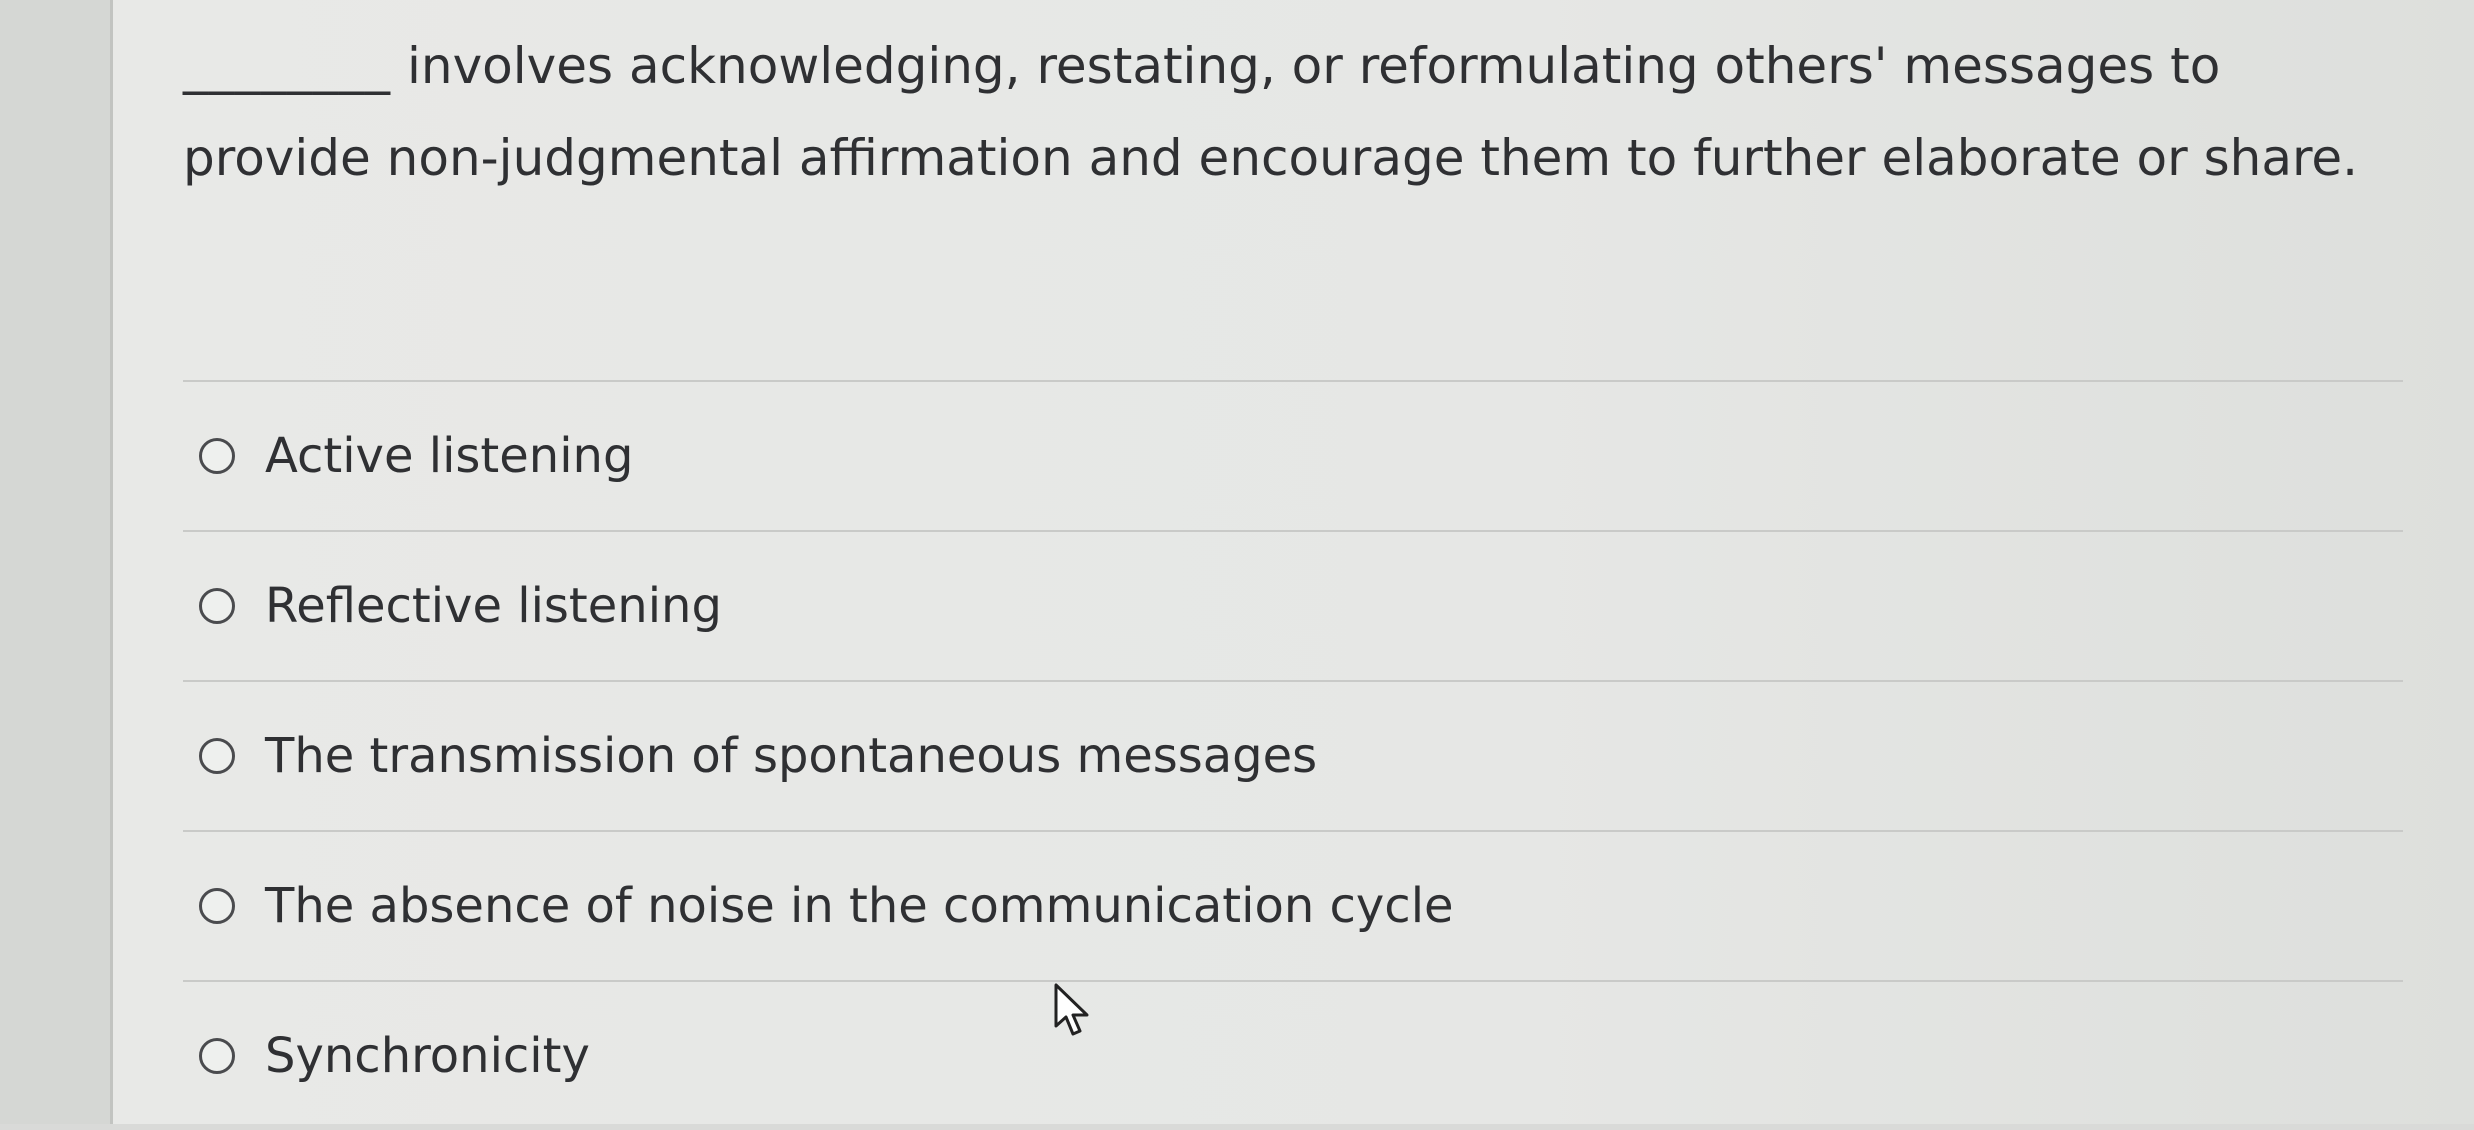 This screenshot has width=2474, height=1130. I want to click on option-label: Active listening, so click(449, 456).